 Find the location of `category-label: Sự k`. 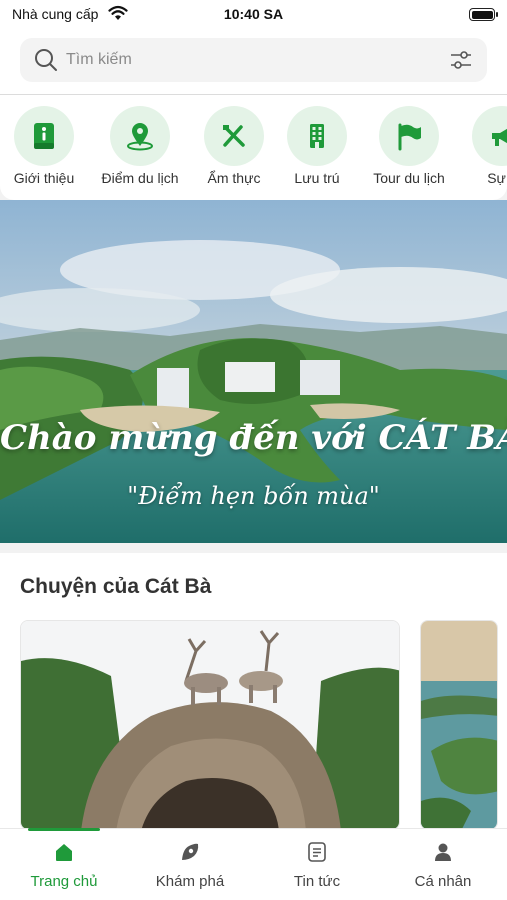

category-label: Sự k is located at coordinates (497, 178).